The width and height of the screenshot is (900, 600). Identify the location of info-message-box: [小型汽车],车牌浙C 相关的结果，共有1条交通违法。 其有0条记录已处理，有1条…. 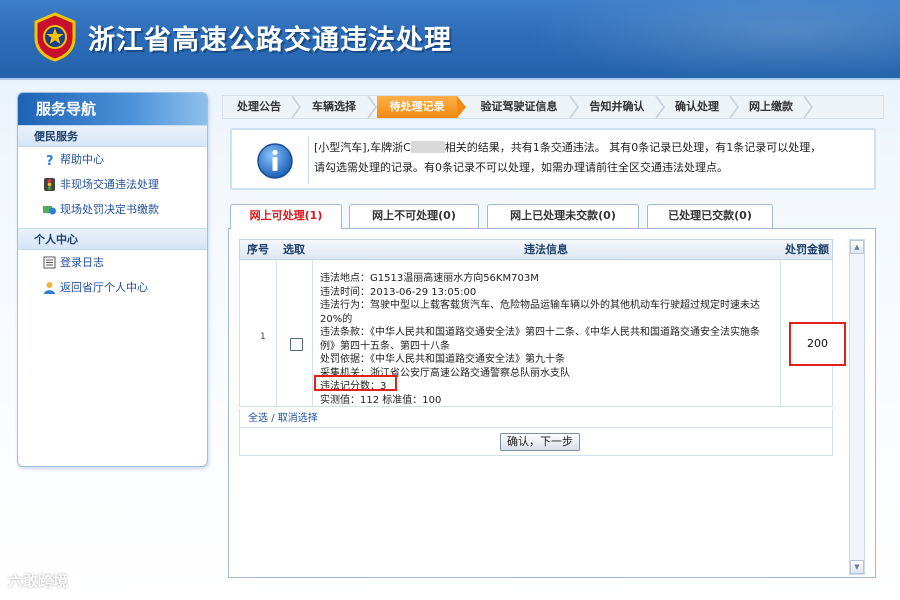
(553, 159).